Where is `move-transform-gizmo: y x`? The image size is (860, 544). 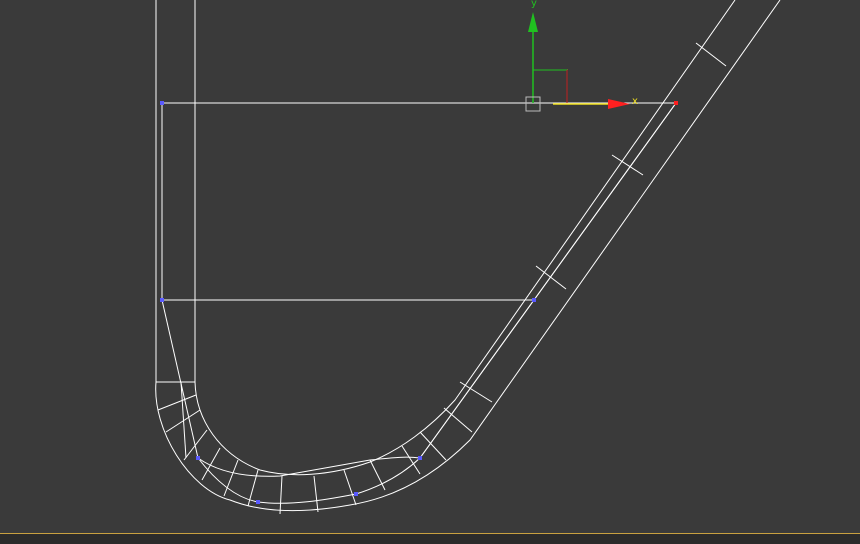 move-transform-gizmo: y x is located at coordinates (581, 56).